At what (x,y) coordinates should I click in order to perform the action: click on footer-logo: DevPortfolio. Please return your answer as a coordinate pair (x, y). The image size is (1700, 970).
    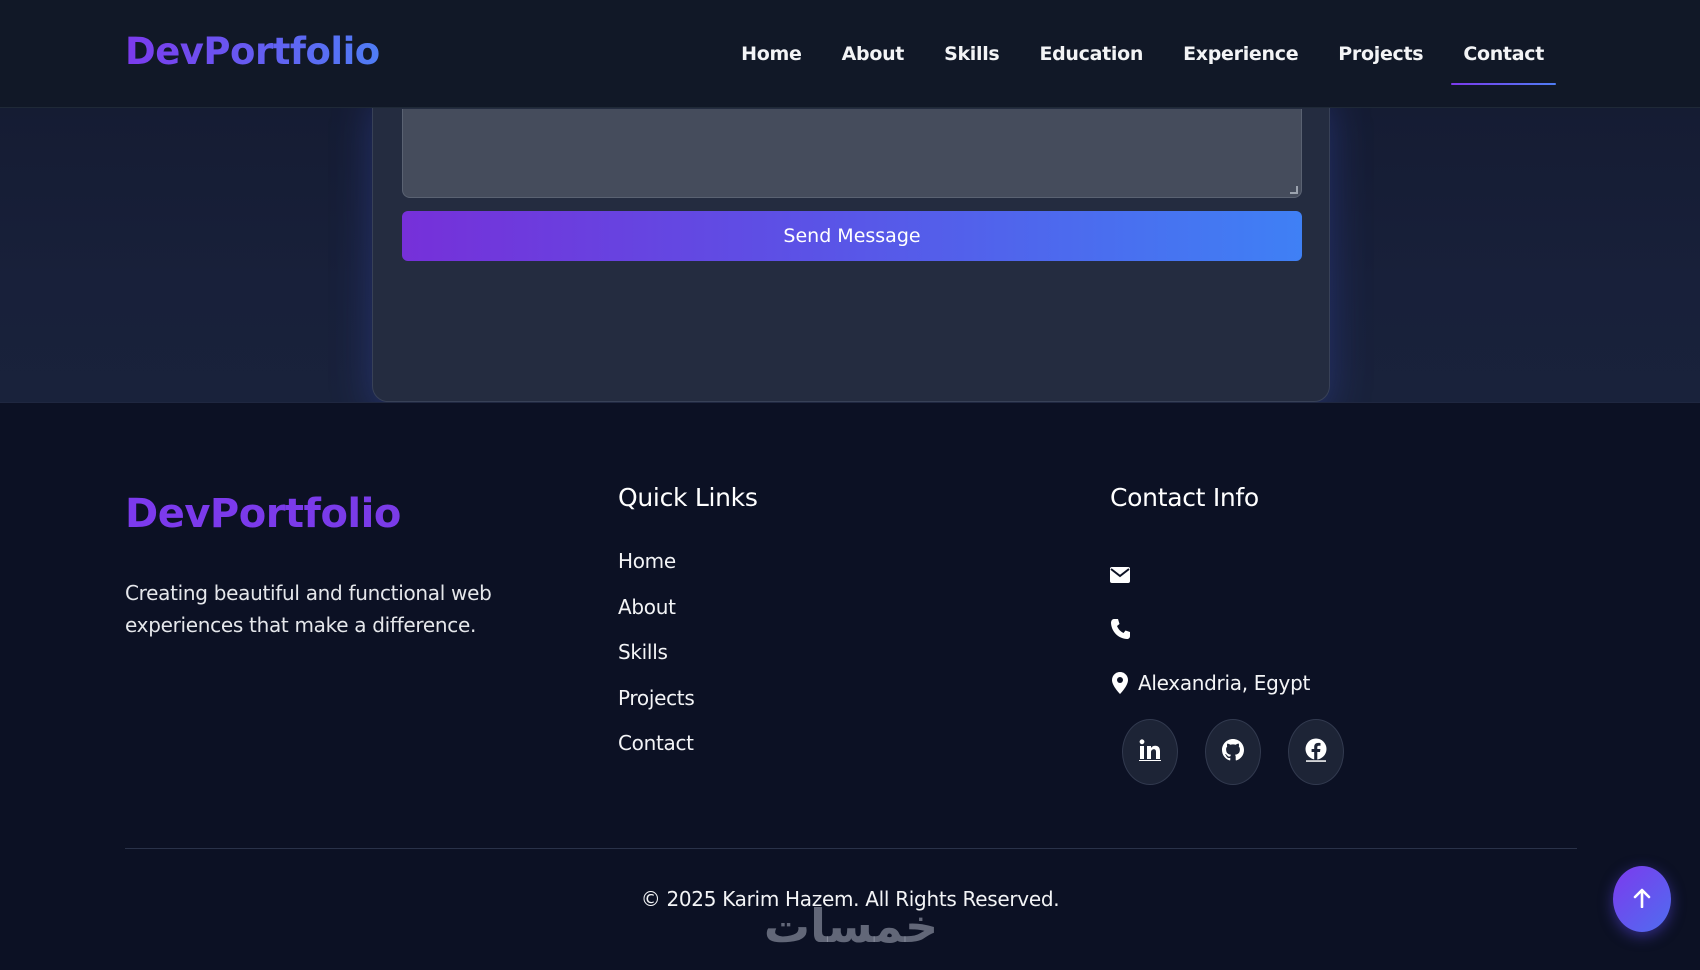
    Looking at the image, I should click on (263, 514).